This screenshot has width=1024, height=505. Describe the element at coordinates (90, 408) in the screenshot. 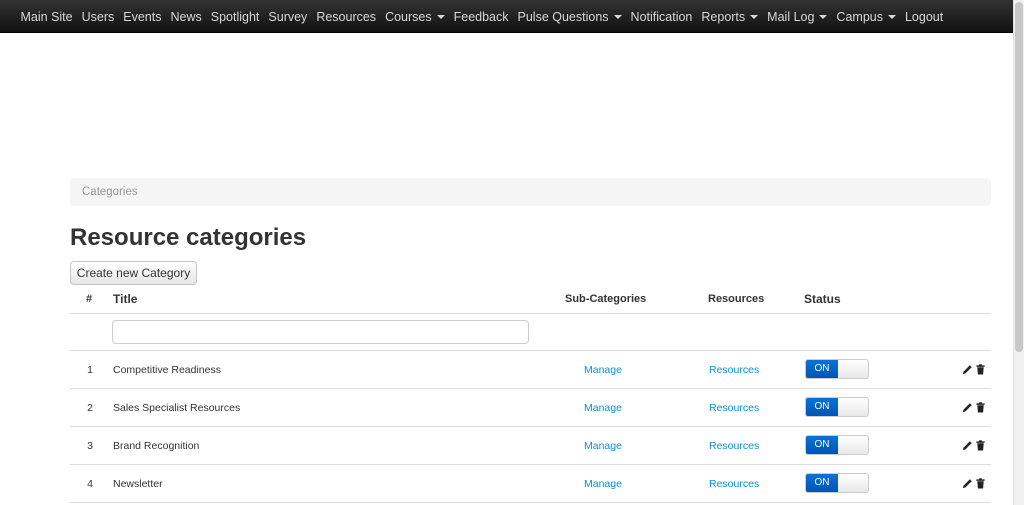

I see `row-number: 2` at that location.